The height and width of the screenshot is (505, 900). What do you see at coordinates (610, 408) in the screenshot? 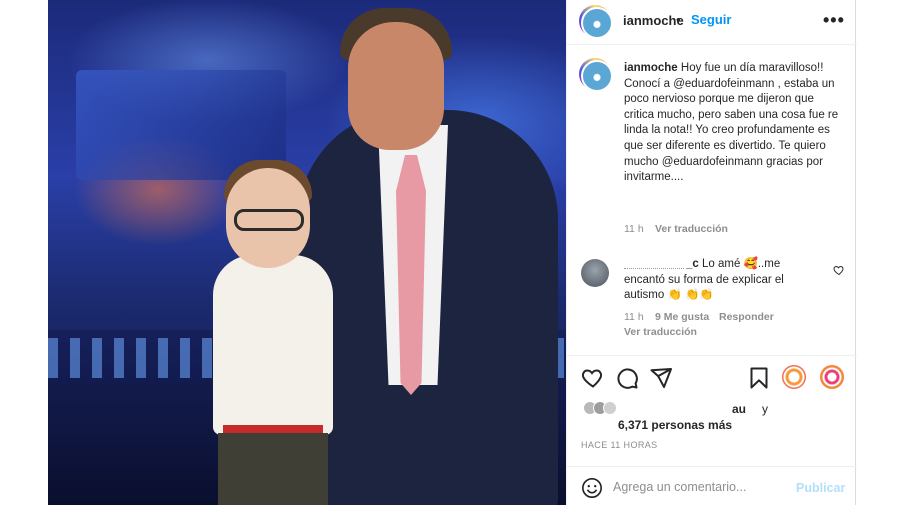
I see `liker-avatar` at bounding box center [610, 408].